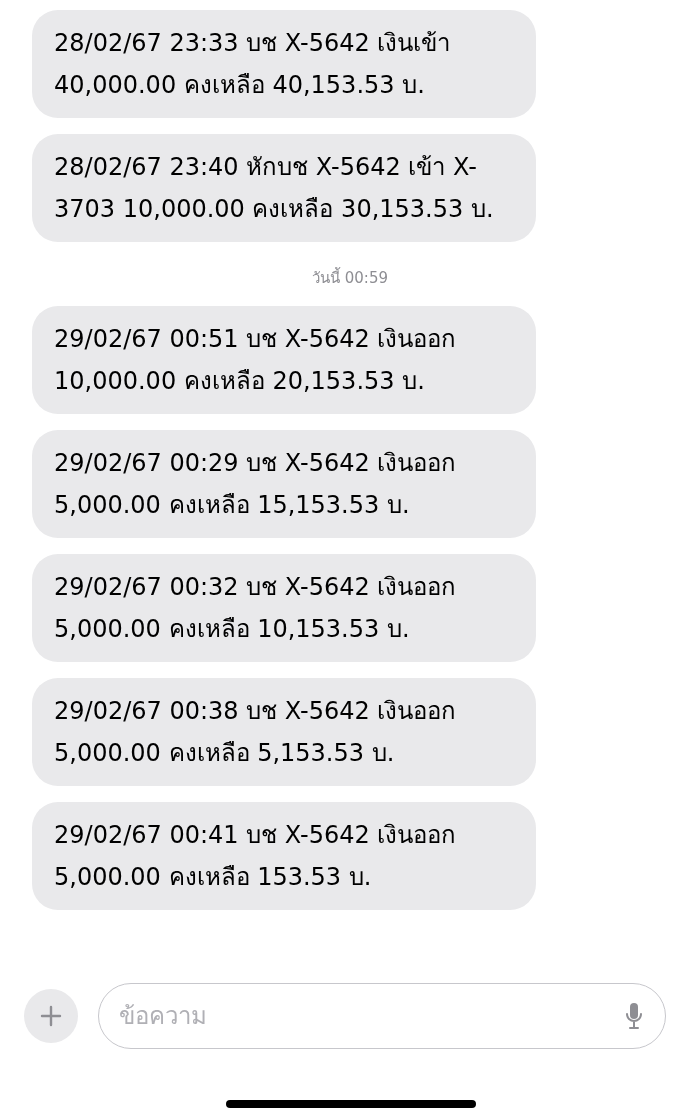 The width and height of the screenshot is (700, 1120). What do you see at coordinates (350, 277) in the screenshot?
I see `timestamp: วันนี้ 00:59` at bounding box center [350, 277].